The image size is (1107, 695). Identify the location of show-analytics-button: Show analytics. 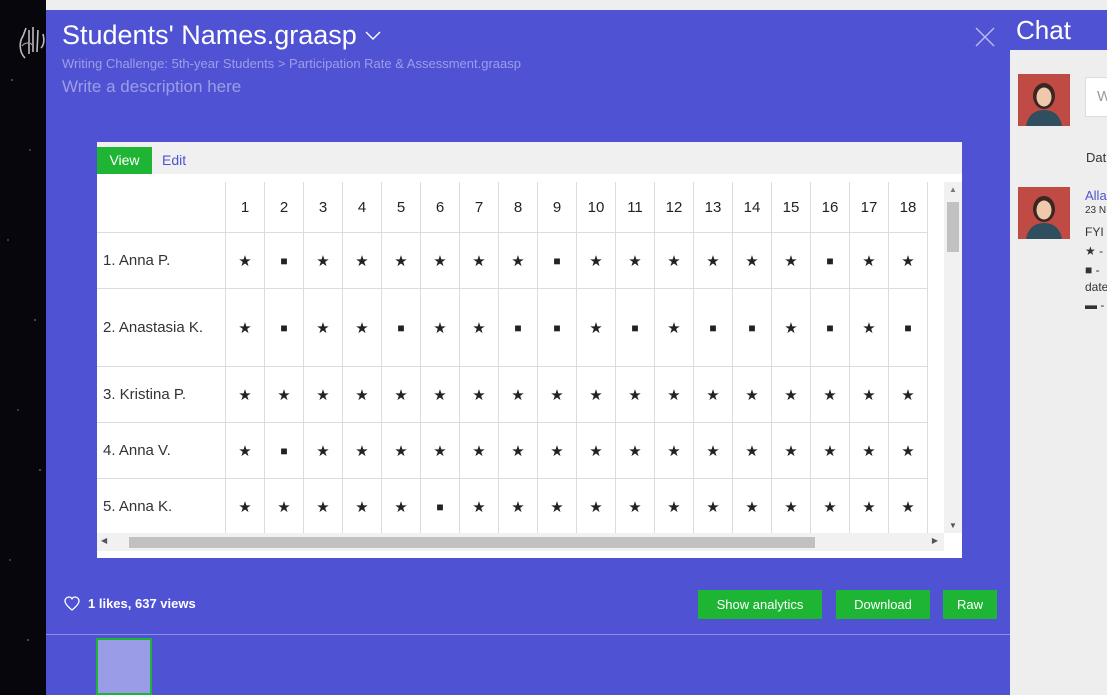
(760, 604).